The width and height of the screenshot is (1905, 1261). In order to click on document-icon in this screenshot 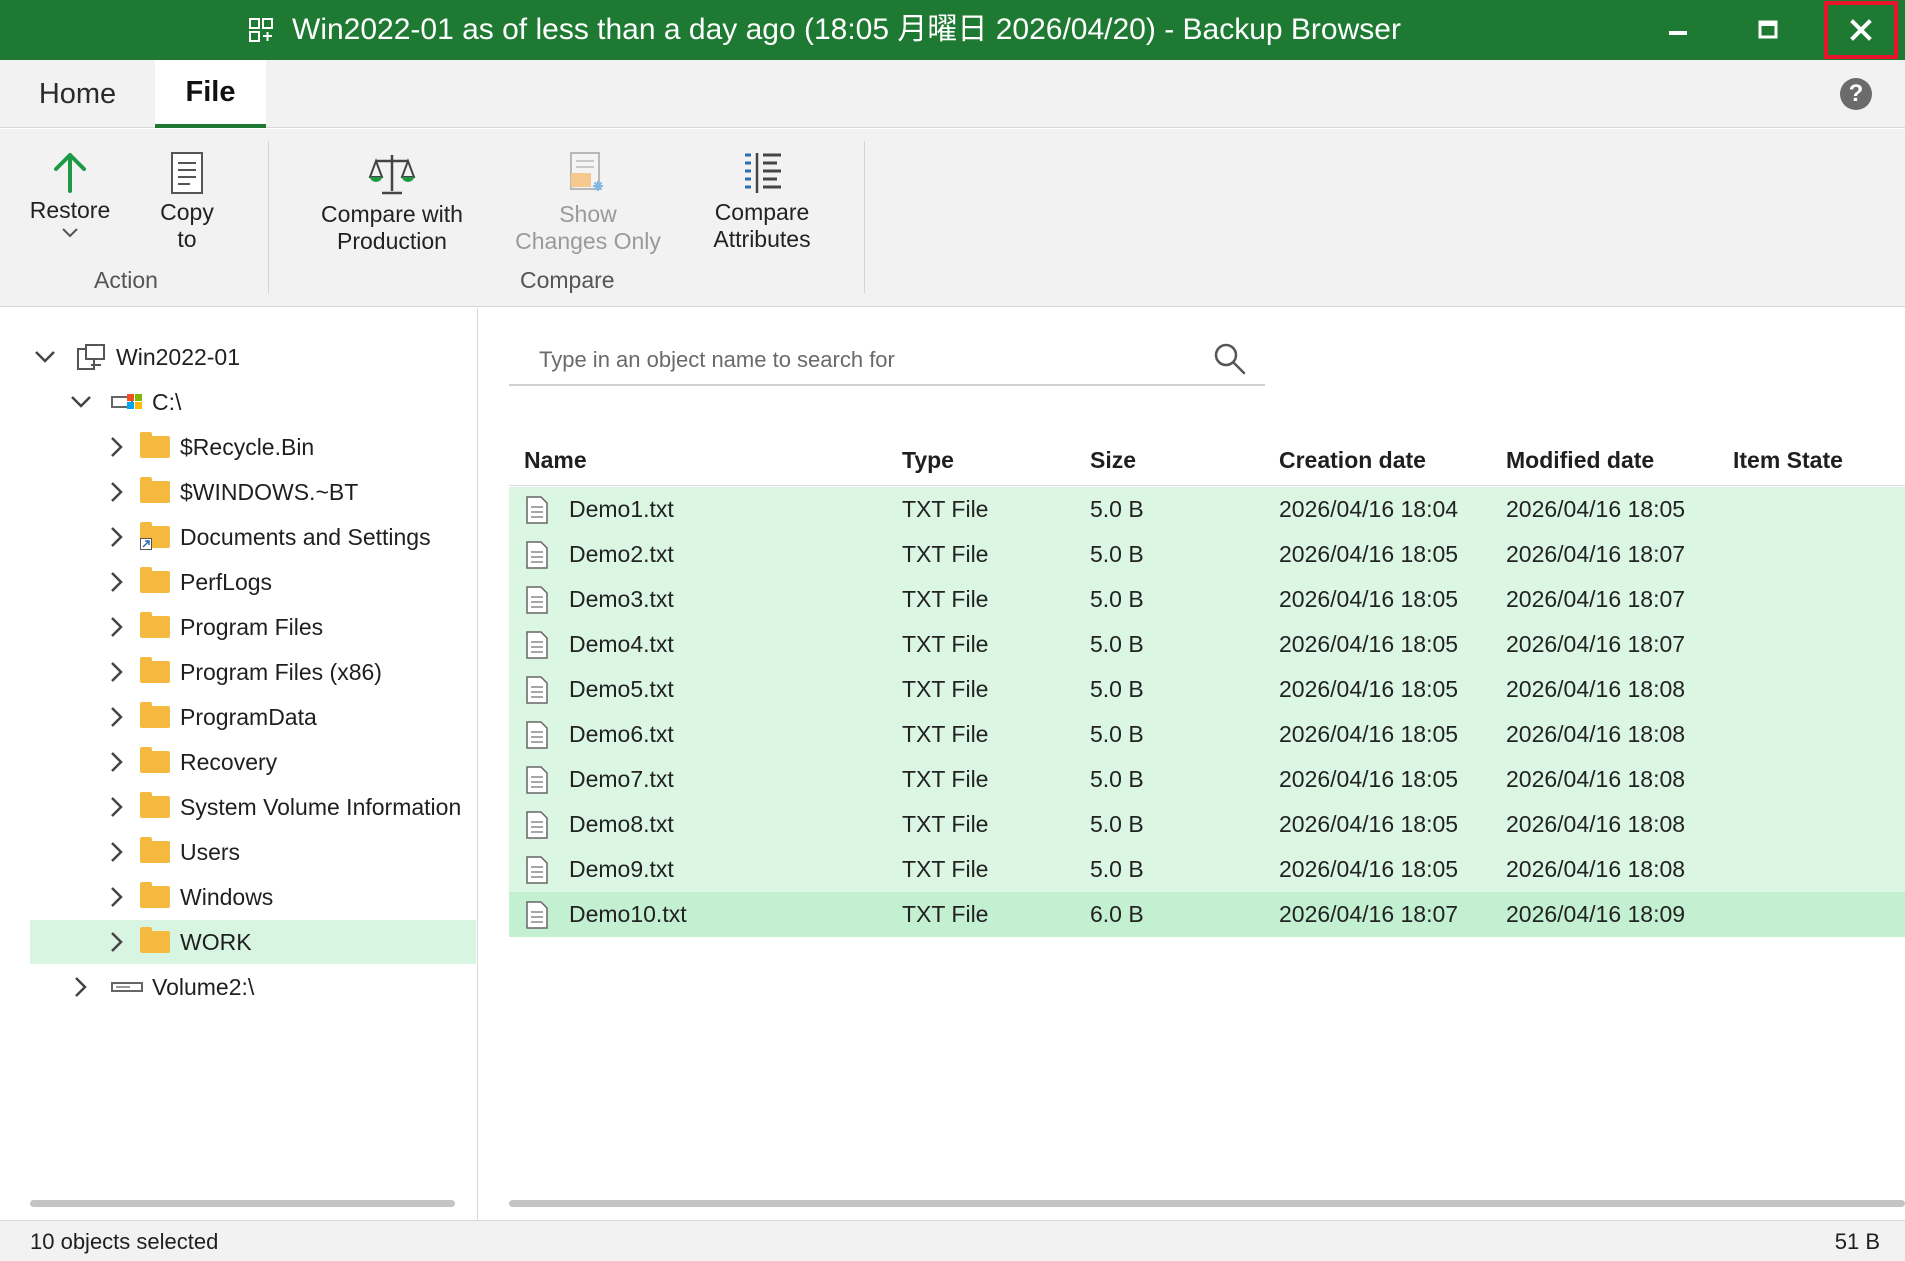, I will do `click(187, 173)`.